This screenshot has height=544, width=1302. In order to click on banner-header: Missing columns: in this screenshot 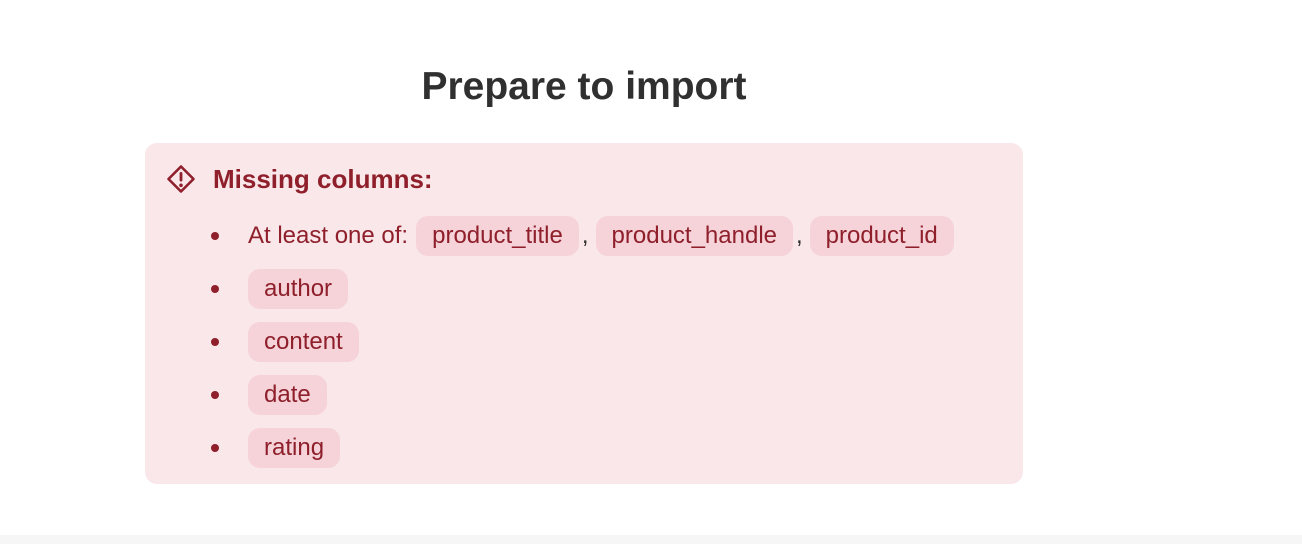, I will do `click(299, 179)`.